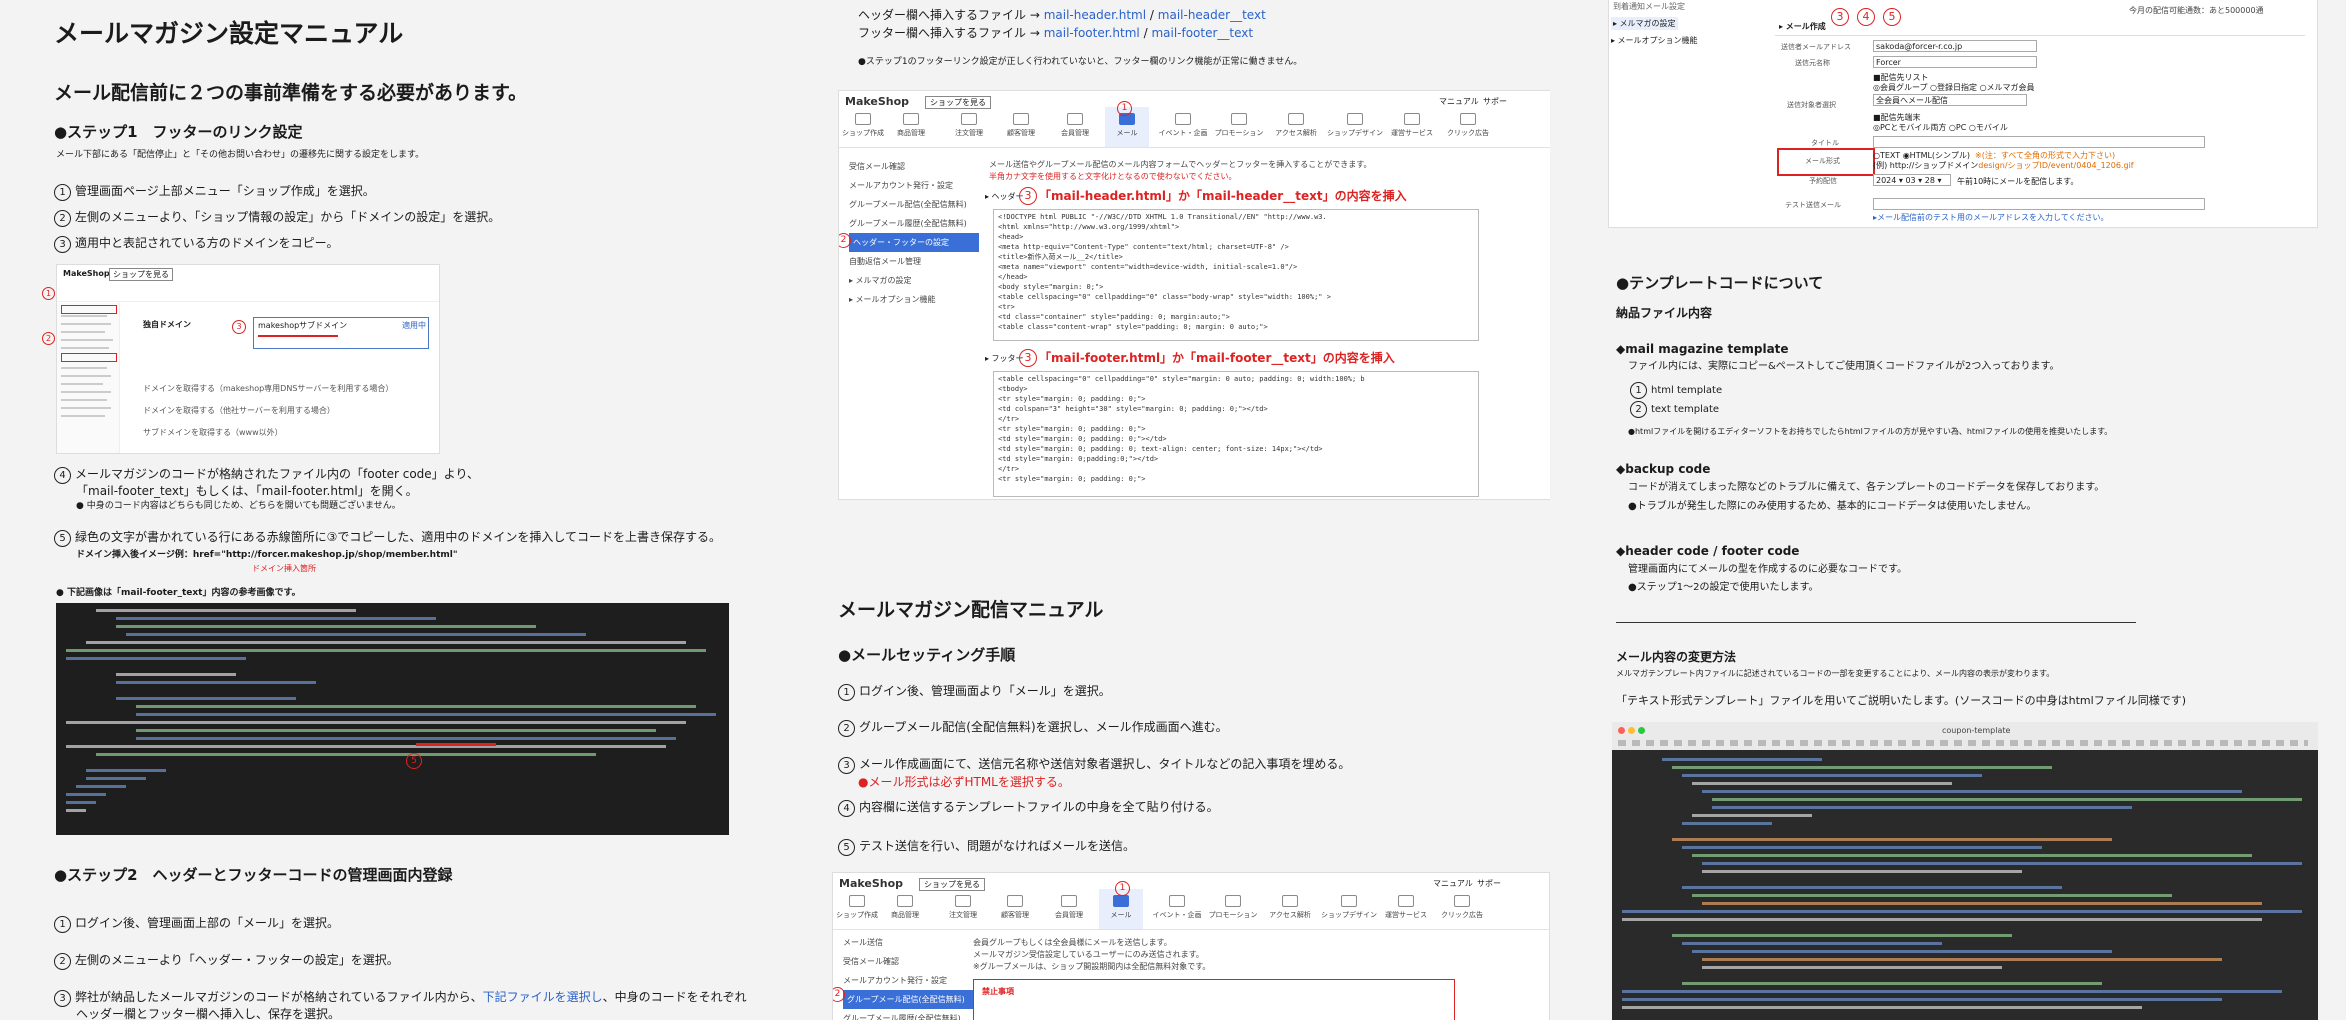  Describe the element at coordinates (914, 280) in the screenshot. I see `sidebar-item-mailmag: ▸ メルマガの設定` at that location.